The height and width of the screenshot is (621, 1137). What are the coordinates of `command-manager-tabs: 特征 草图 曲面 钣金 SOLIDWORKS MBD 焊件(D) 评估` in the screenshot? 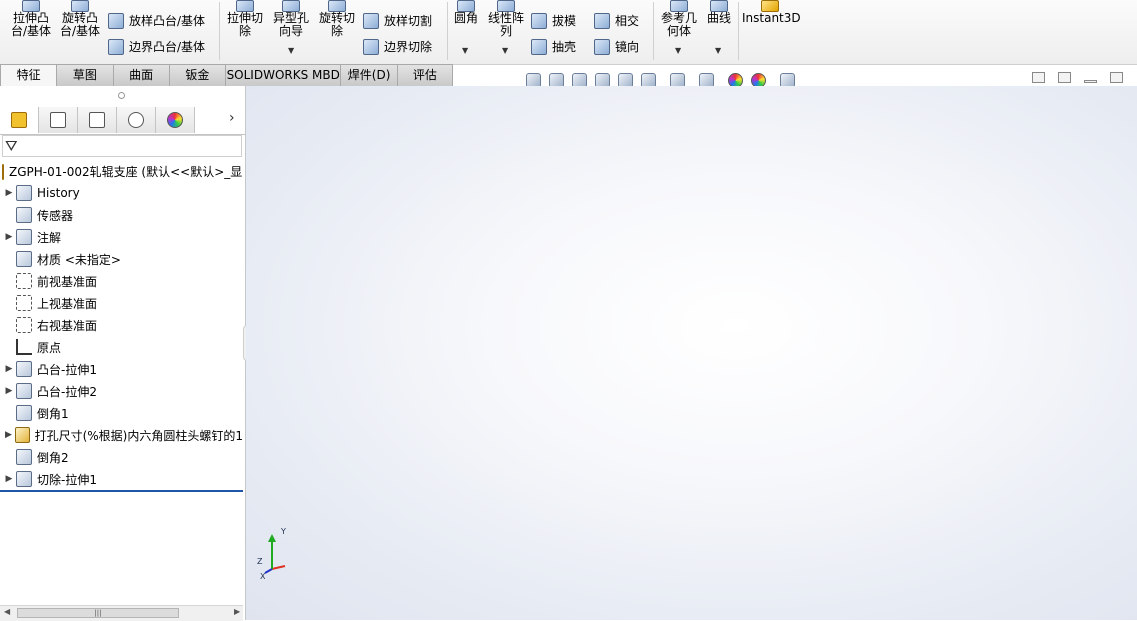 It's located at (226, 75).